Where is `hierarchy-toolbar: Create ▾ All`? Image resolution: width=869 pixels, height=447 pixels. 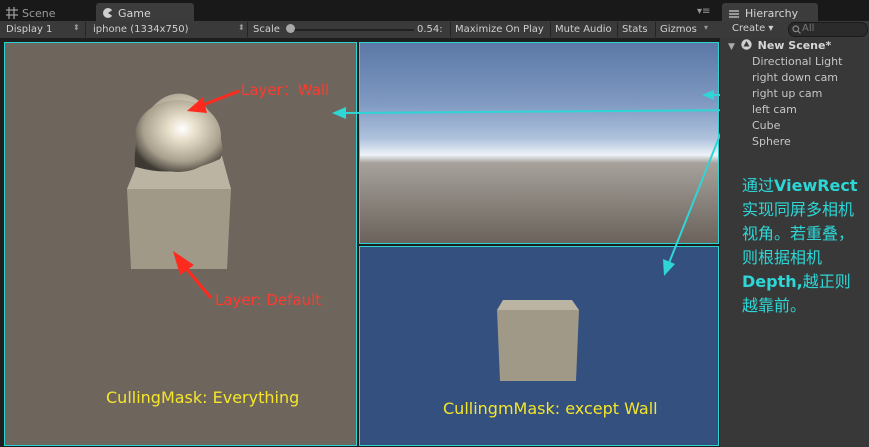
hierarchy-toolbar: Create ▾ All is located at coordinates (794, 30).